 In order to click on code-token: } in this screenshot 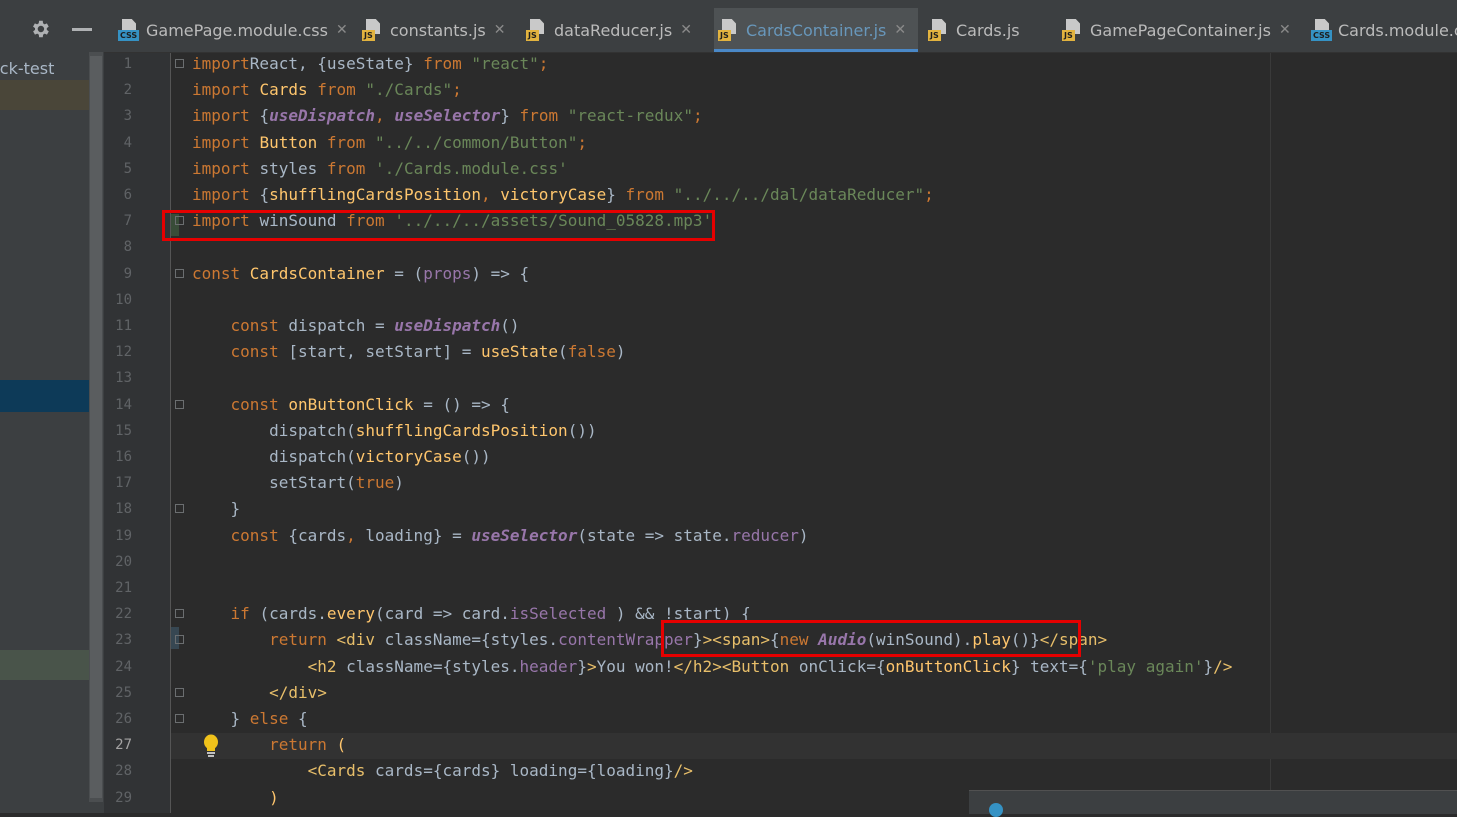, I will do `click(582, 666)`.